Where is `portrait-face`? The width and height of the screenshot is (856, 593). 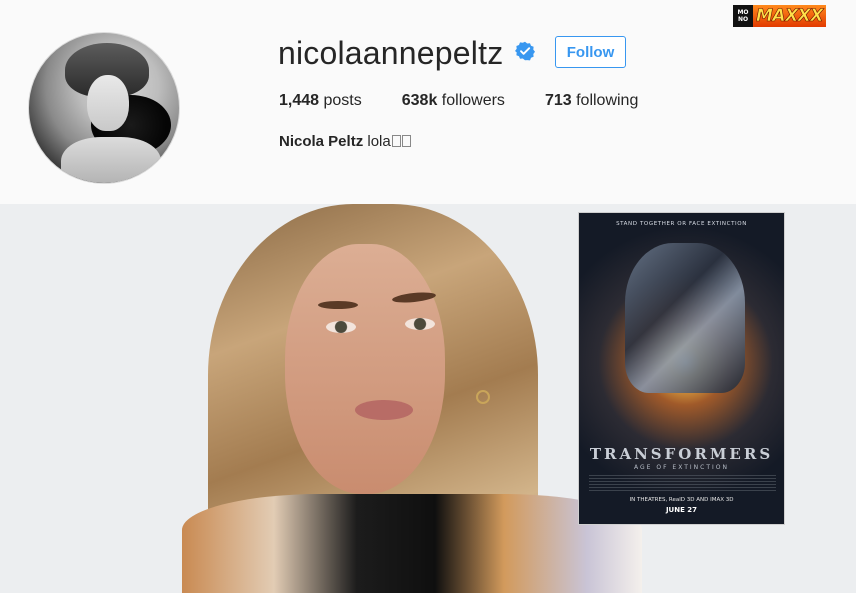
portrait-face is located at coordinates (365, 369).